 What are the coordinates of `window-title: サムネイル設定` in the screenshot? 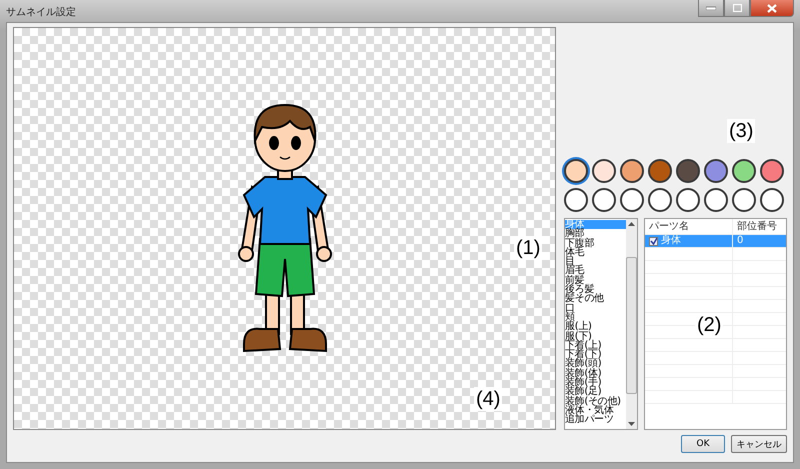 It's located at (41, 12).